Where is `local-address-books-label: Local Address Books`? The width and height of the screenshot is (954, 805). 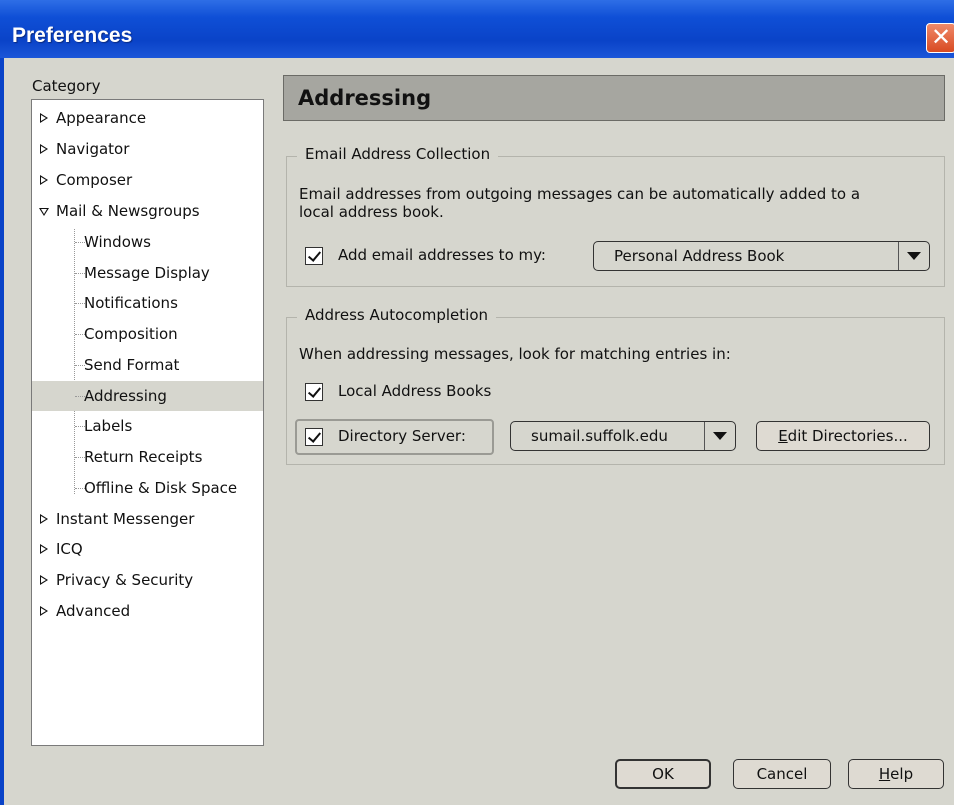 local-address-books-label: Local Address Books is located at coordinates (414, 391).